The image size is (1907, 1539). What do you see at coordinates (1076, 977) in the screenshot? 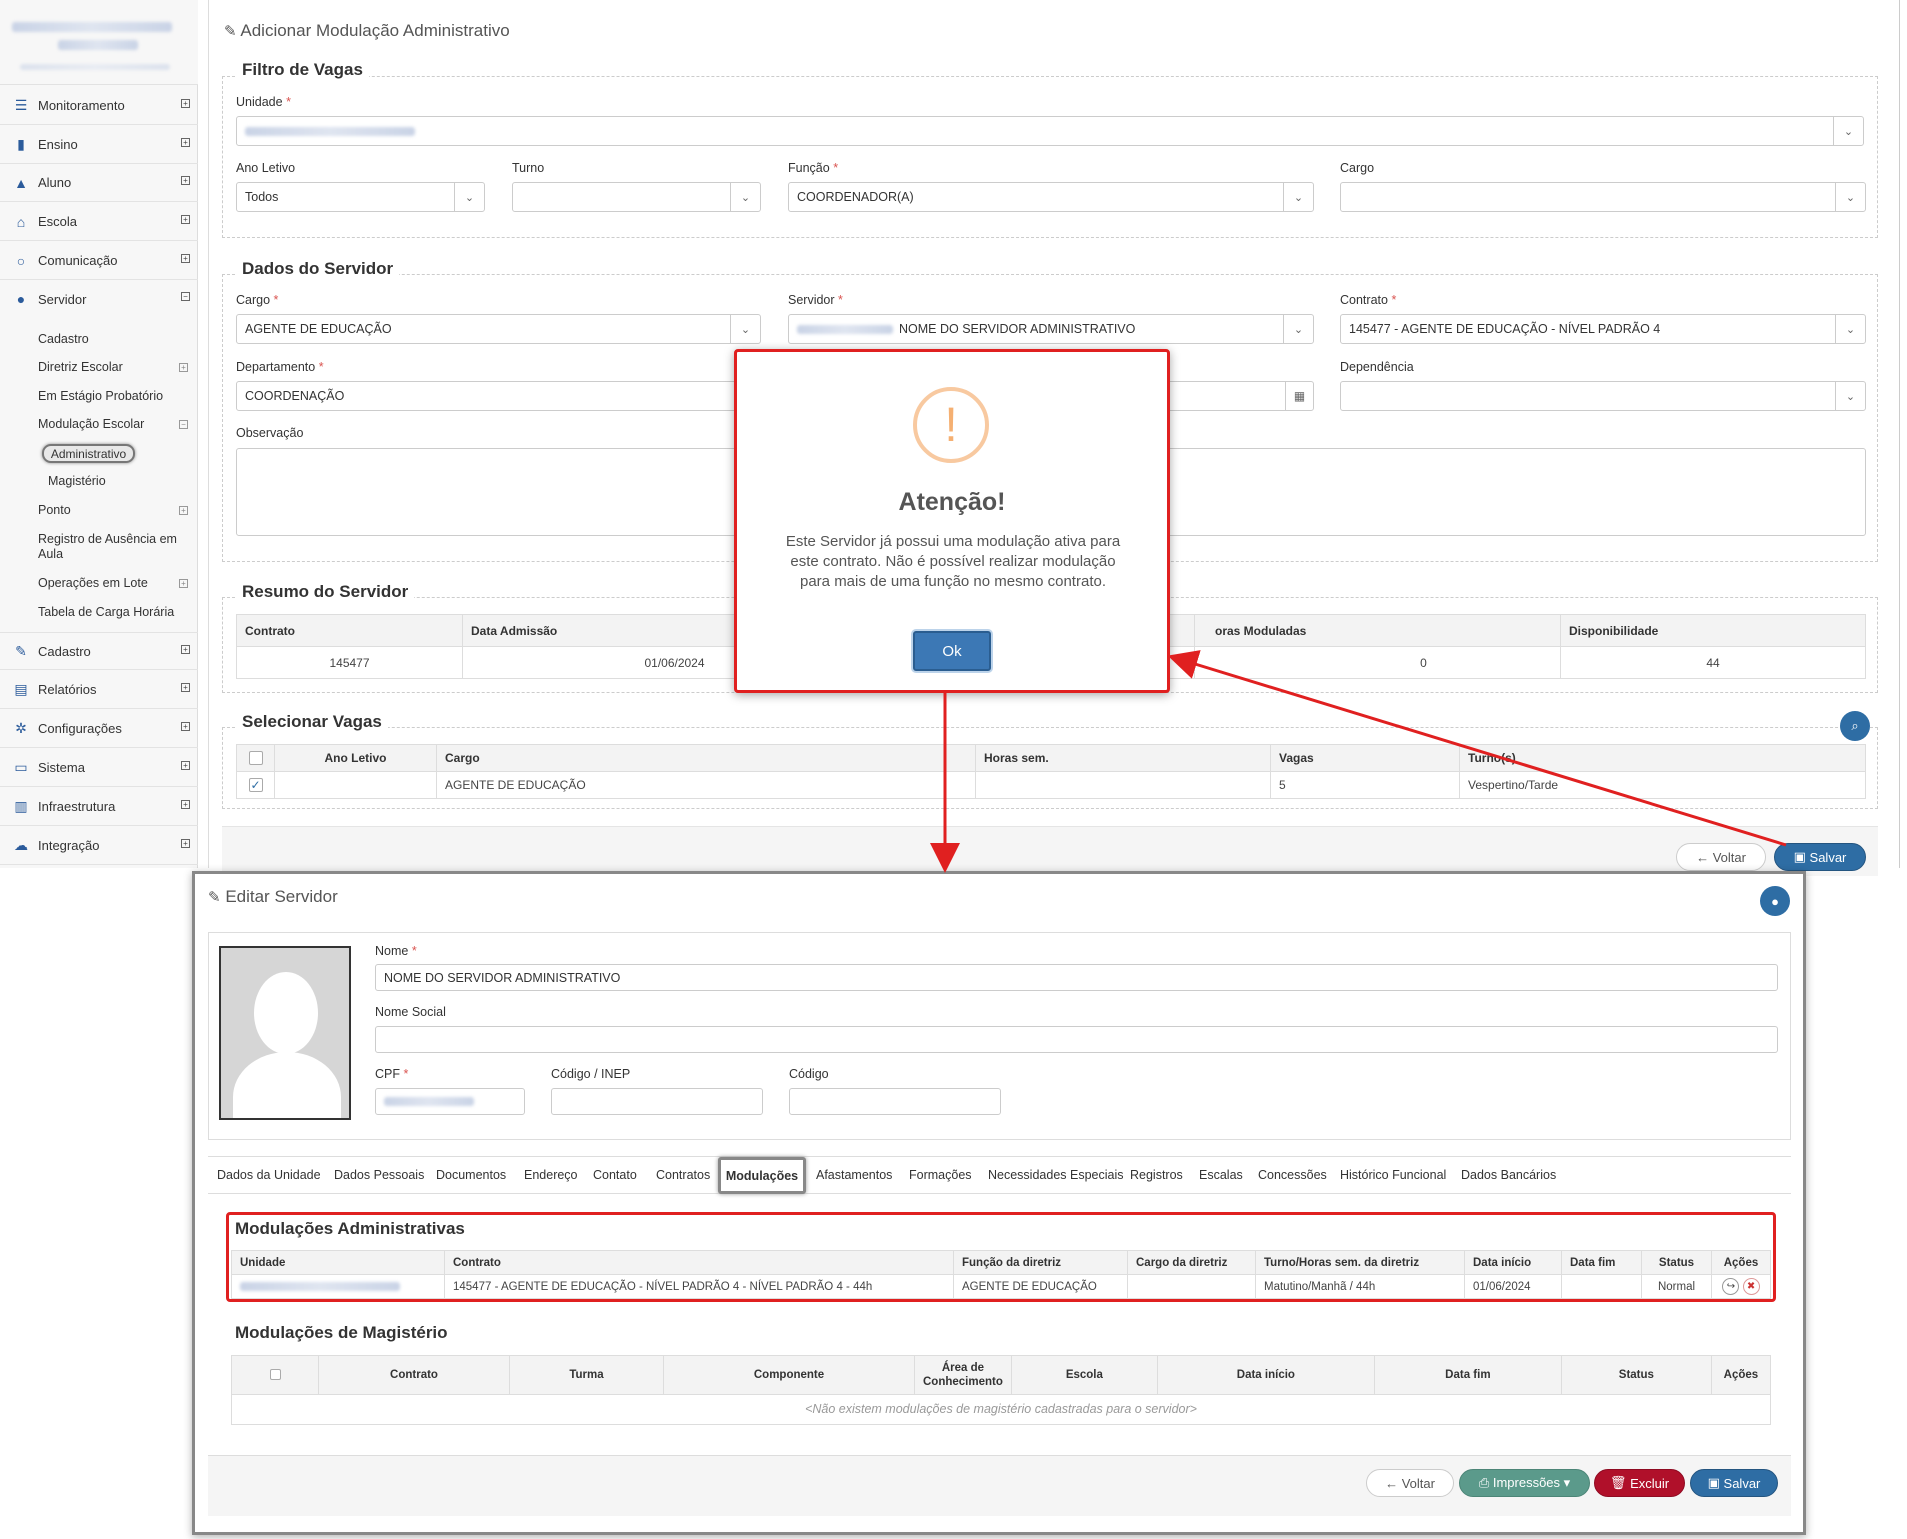
I see `nome-input: NOME DO SERVIDOR ADMINISTRATIVO` at bounding box center [1076, 977].